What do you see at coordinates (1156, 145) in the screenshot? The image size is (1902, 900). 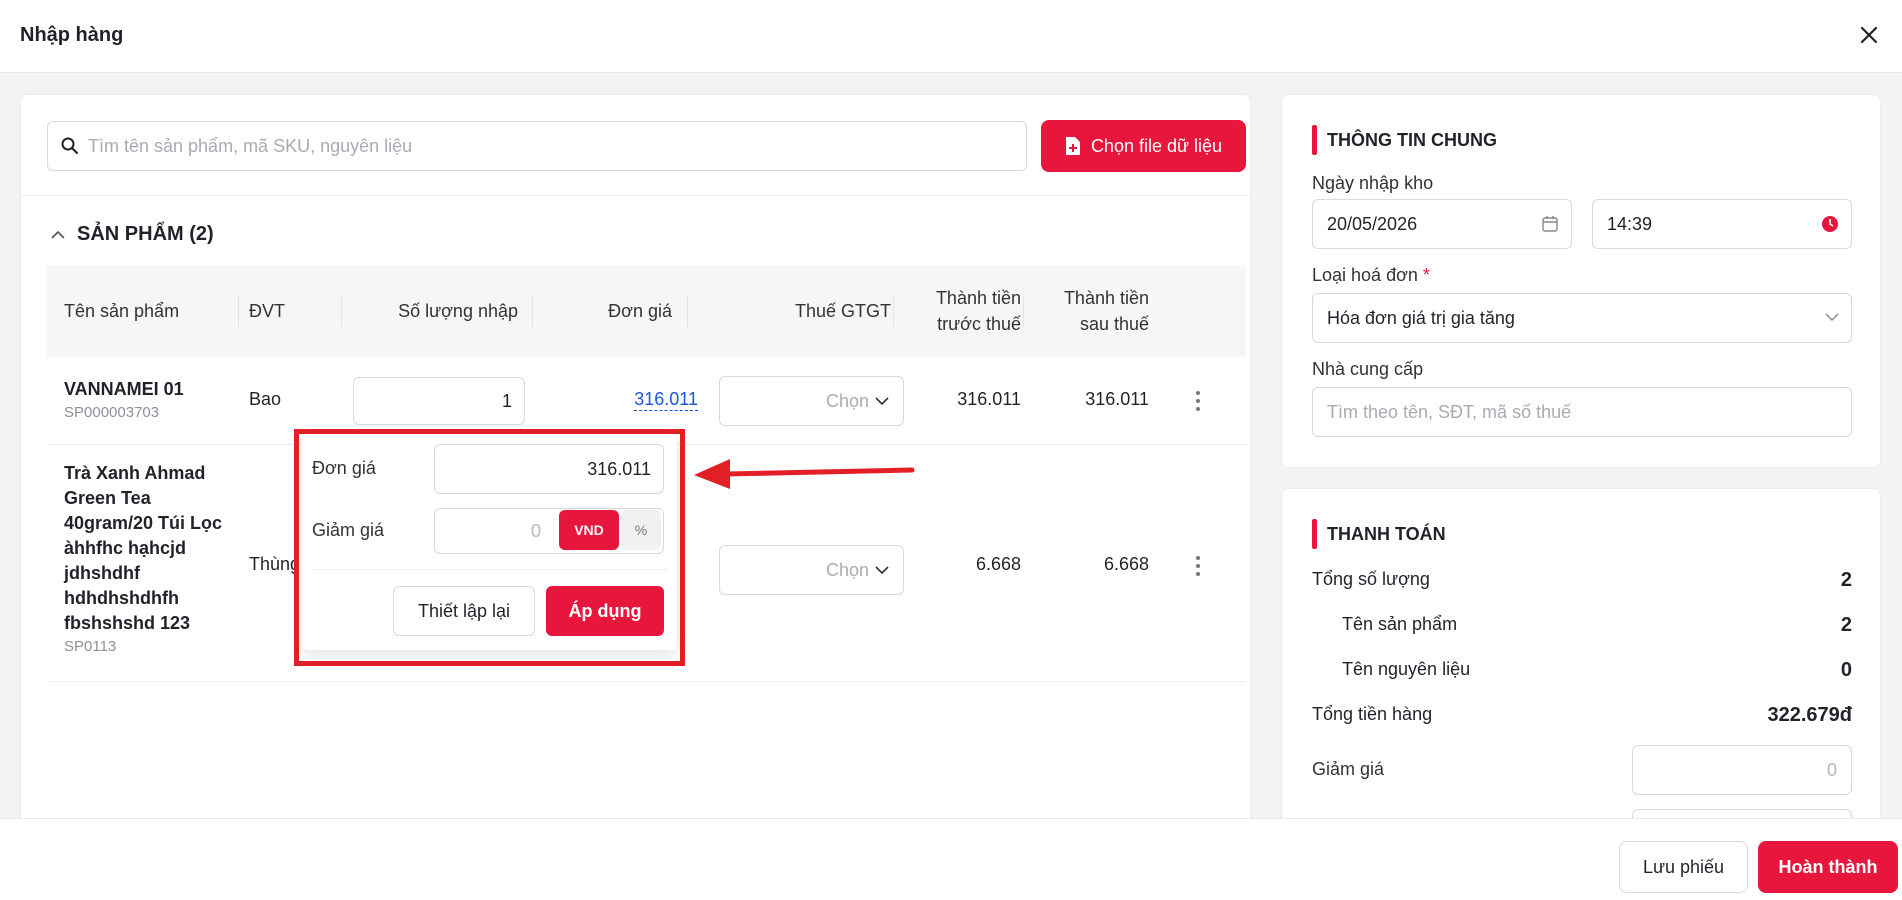 I see `choose-file-label: Chọn file dữ liệu` at bounding box center [1156, 145].